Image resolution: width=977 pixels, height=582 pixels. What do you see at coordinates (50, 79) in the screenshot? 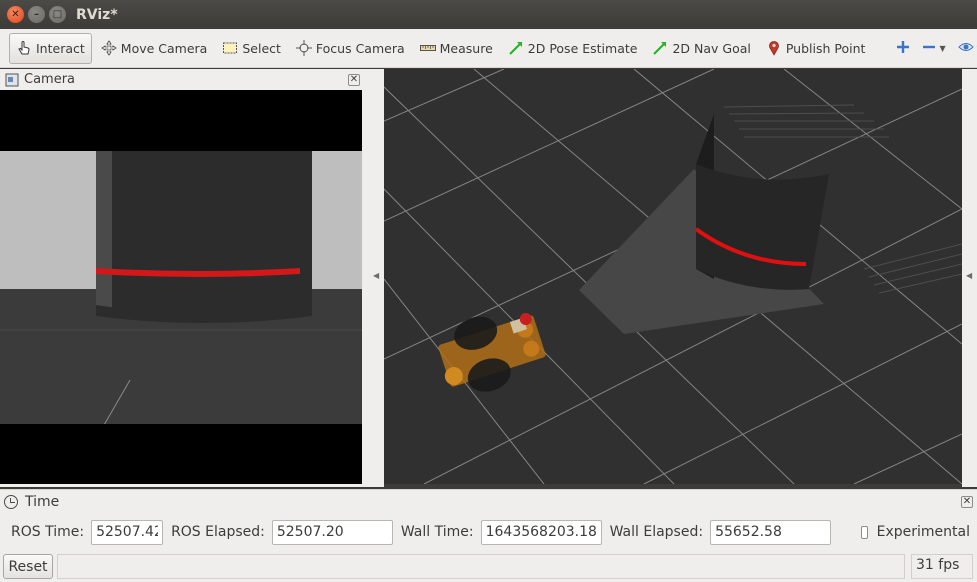
I see `camera-panel-title: Camera` at bounding box center [50, 79].